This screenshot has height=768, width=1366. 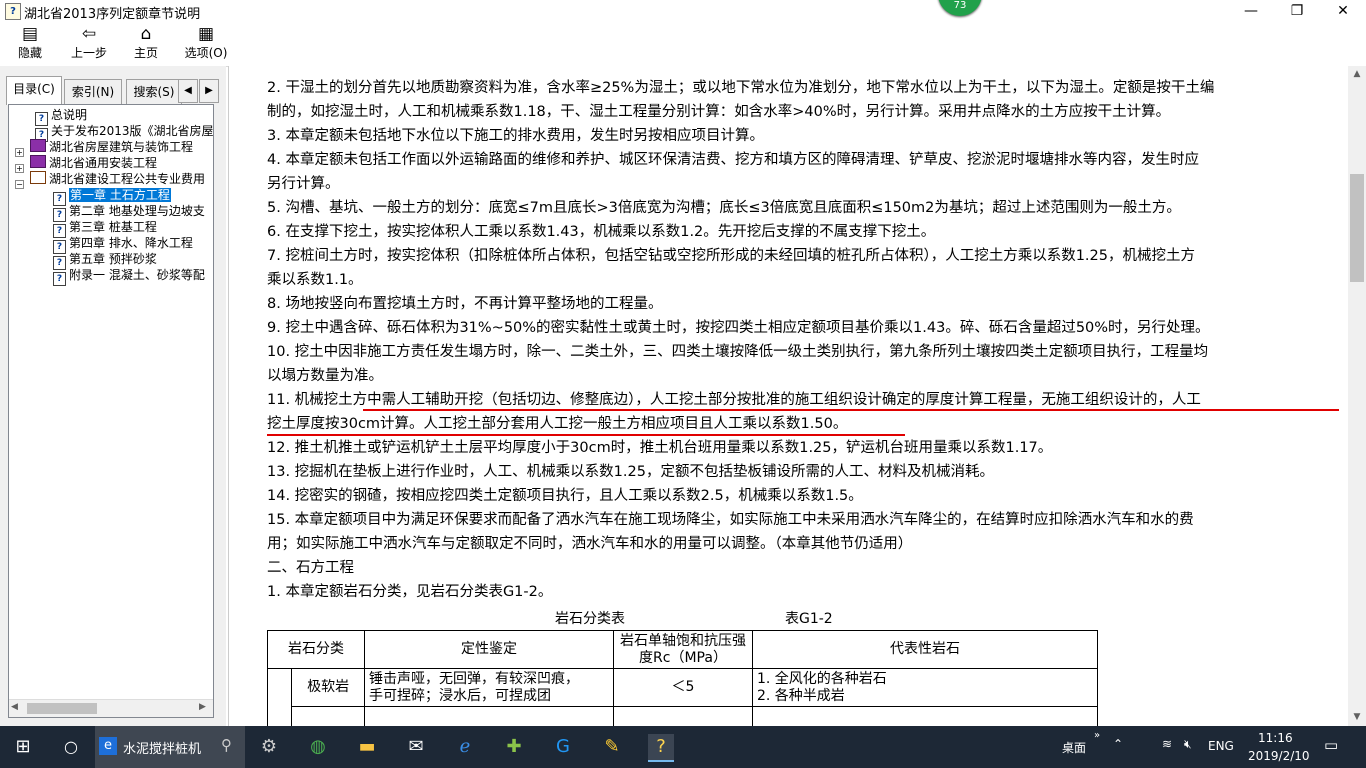 I want to click on home-button: ⌂ 主页, so click(x=146, y=44).